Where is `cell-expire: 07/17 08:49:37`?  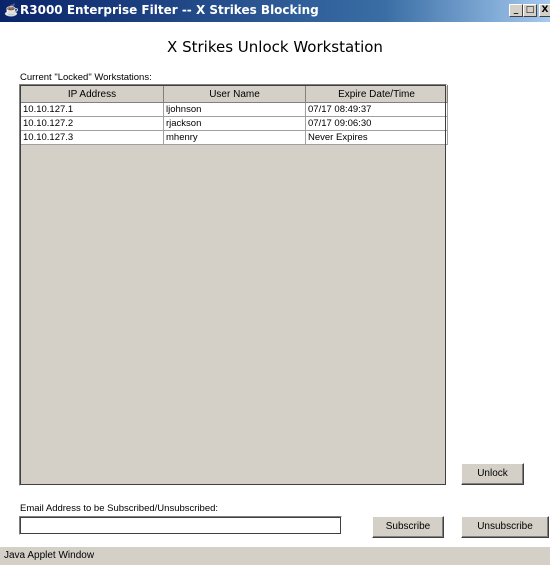
cell-expire: 07/17 08:49:37 is located at coordinates (376, 109).